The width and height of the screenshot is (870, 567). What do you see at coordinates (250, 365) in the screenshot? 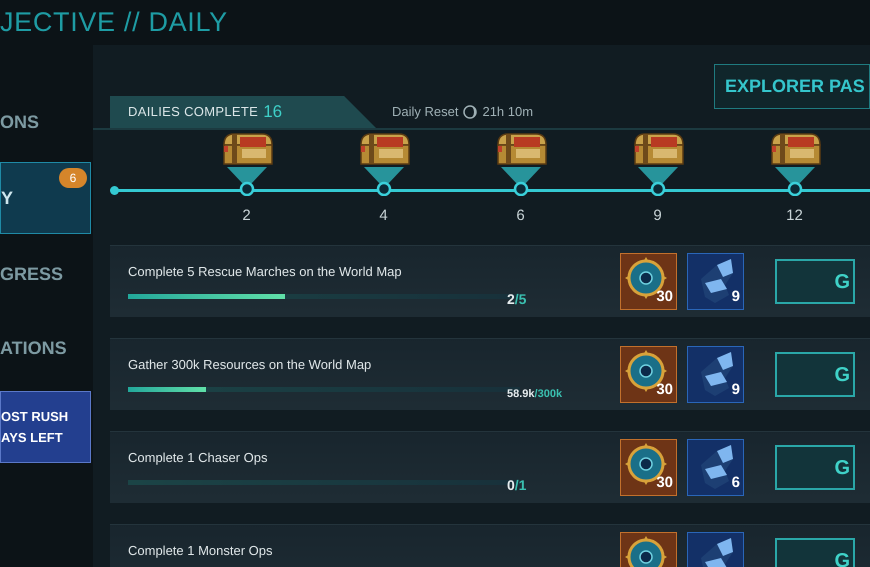
I see `task-title: Gather 300k Resources on the World Map` at bounding box center [250, 365].